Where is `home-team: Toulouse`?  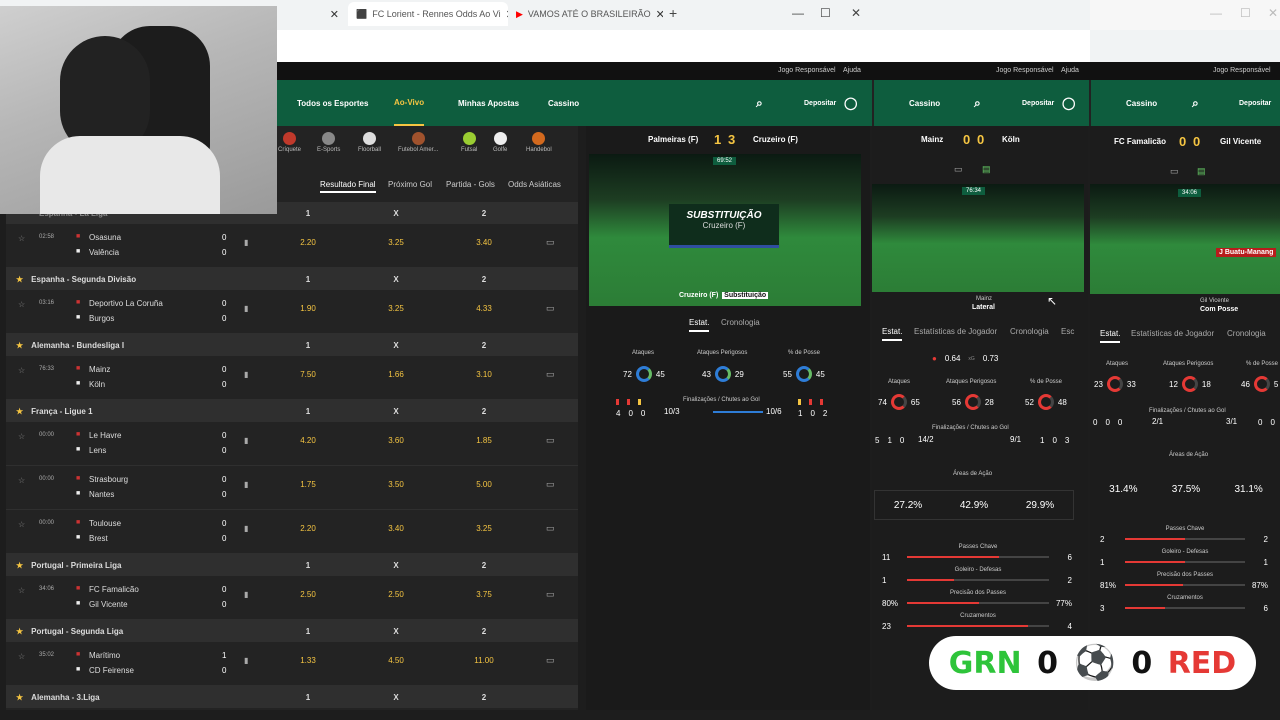
home-team: Toulouse is located at coordinates (105, 523).